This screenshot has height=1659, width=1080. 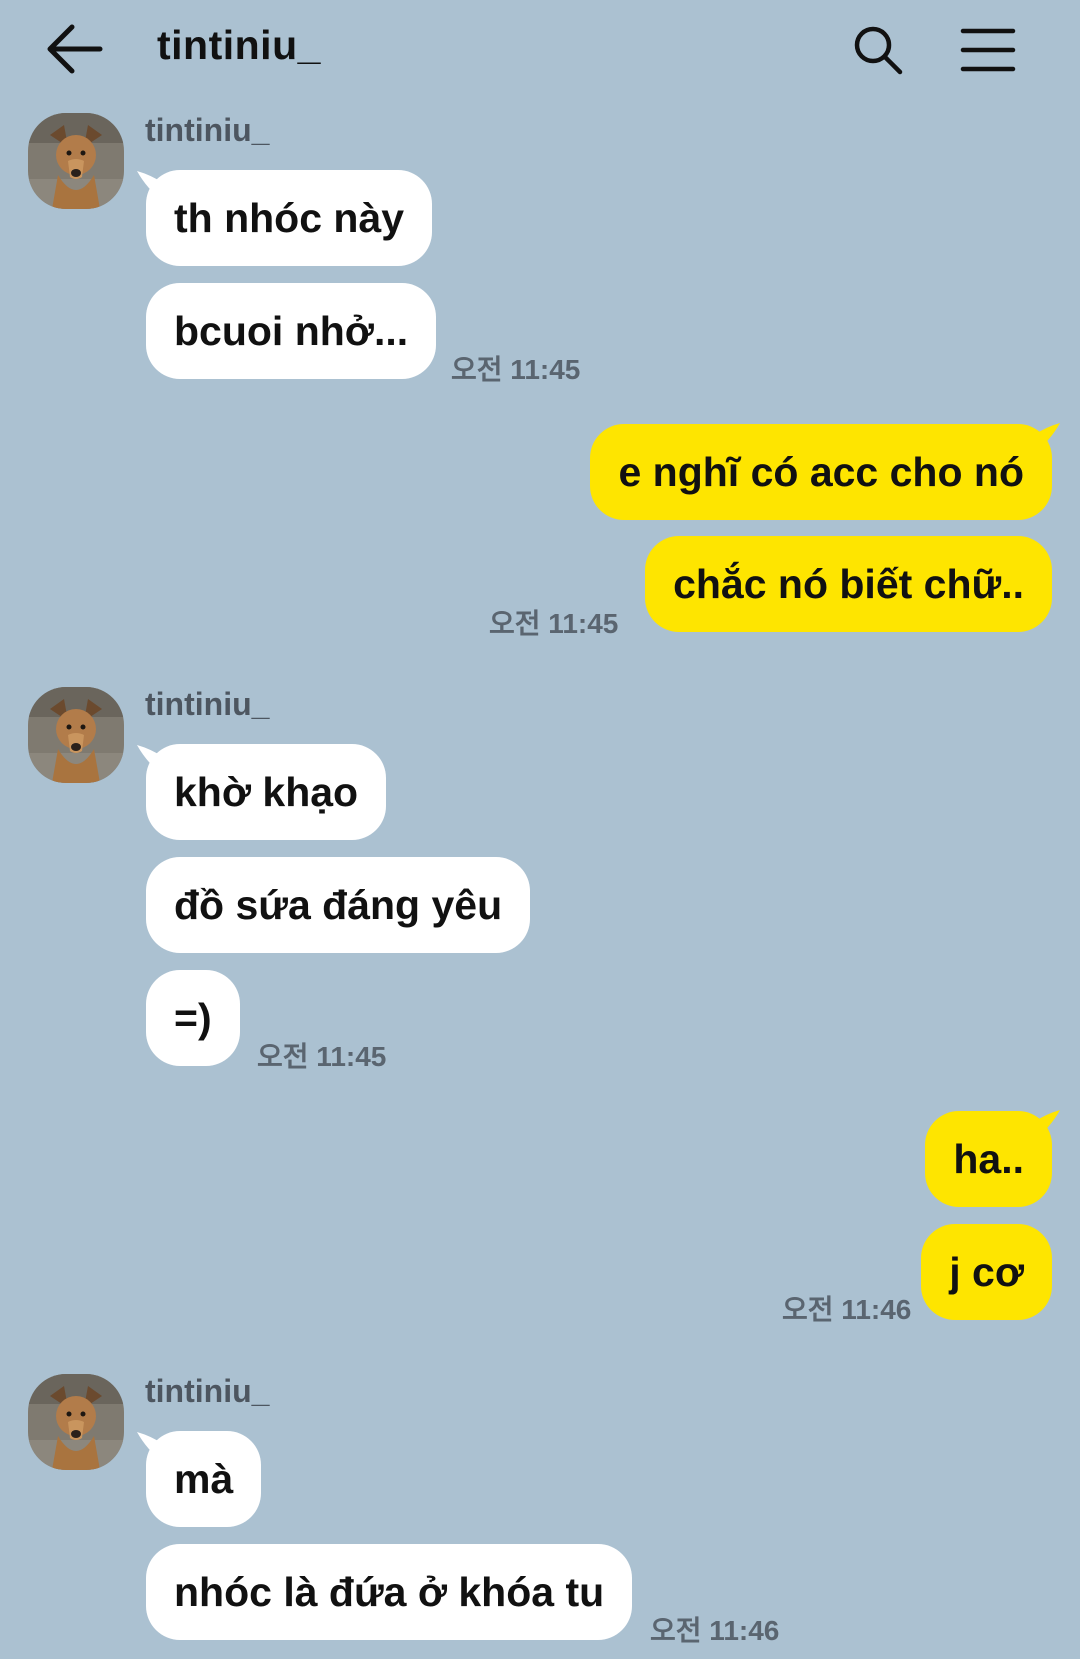 I want to click on message-bubble: mà, so click(x=204, y=1479).